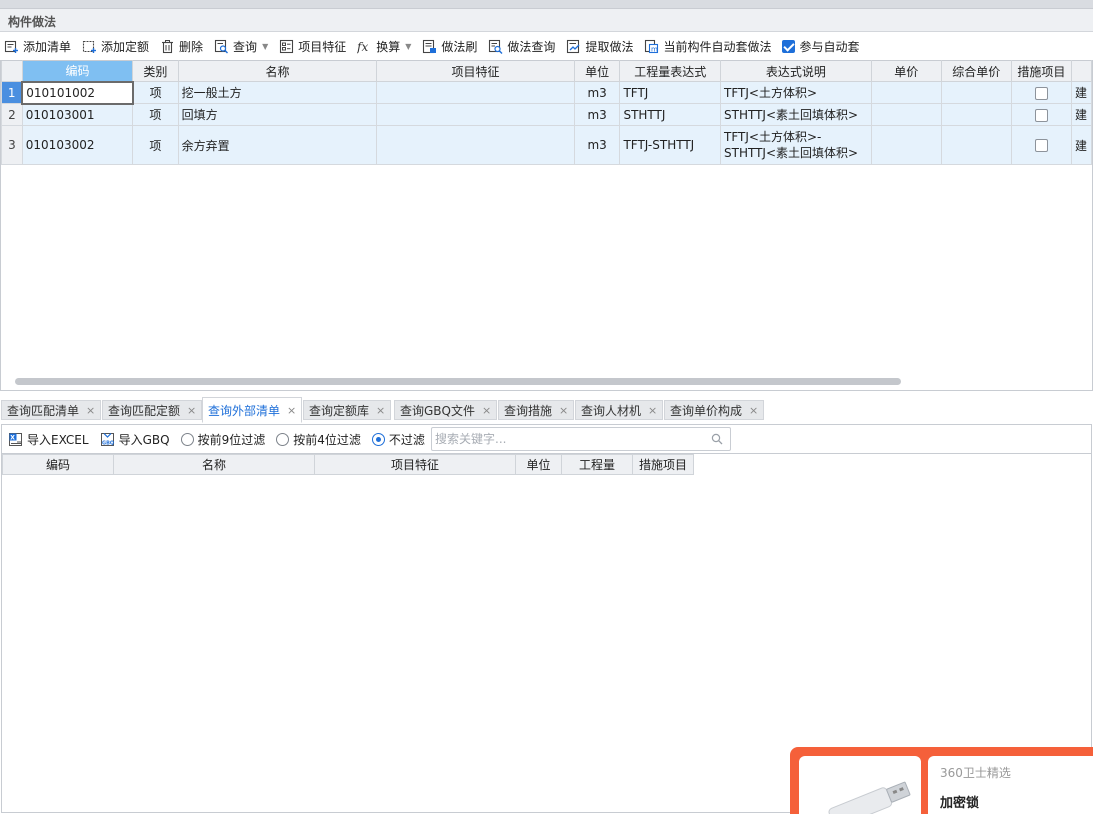 This screenshot has height=814, width=1093. I want to click on cell-expr: STHTTJ, so click(670, 114).